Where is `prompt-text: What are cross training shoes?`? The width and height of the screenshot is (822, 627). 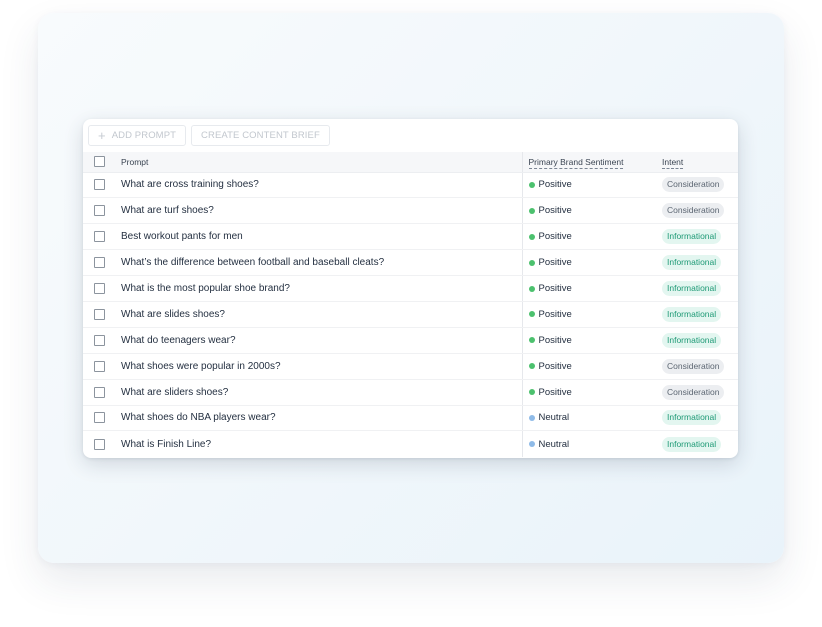
prompt-text: What are cross training shoes? is located at coordinates (190, 185).